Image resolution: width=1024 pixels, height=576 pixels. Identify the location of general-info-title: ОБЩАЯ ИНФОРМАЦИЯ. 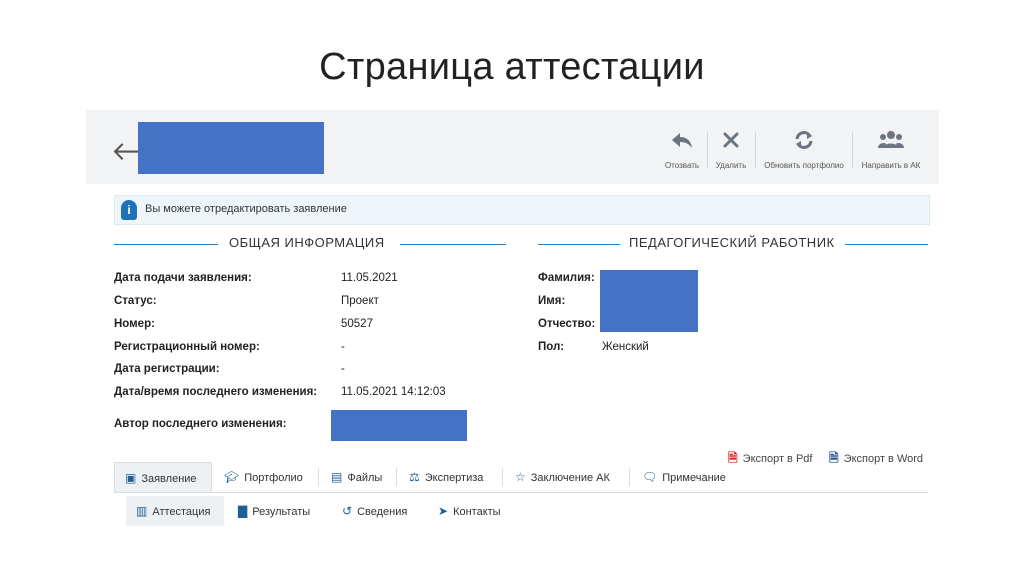
(307, 242).